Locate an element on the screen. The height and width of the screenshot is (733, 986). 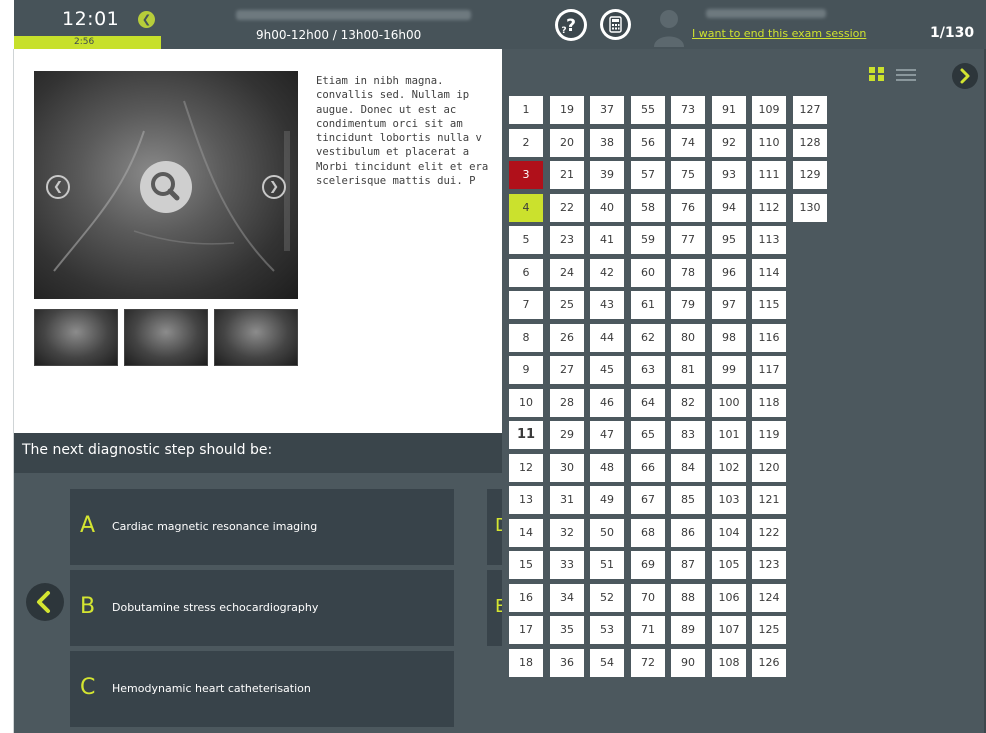
question-number-27: 27 is located at coordinates (567, 370).